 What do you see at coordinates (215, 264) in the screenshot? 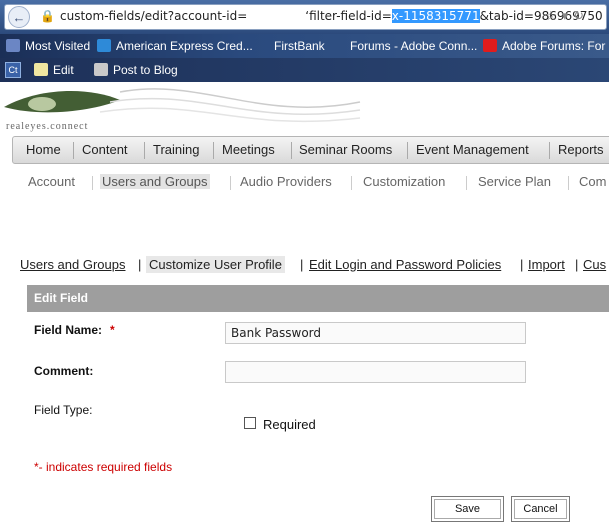
I see `crumb-customize-user-profile: Customize User Profile` at bounding box center [215, 264].